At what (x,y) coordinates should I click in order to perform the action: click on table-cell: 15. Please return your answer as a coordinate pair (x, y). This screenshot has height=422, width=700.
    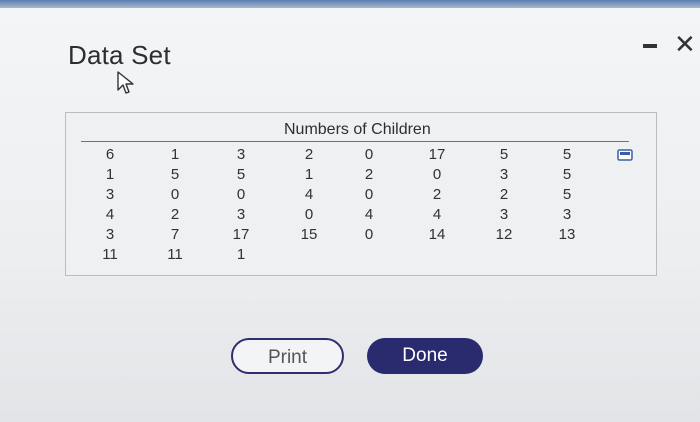
    Looking at the image, I should click on (309, 234).